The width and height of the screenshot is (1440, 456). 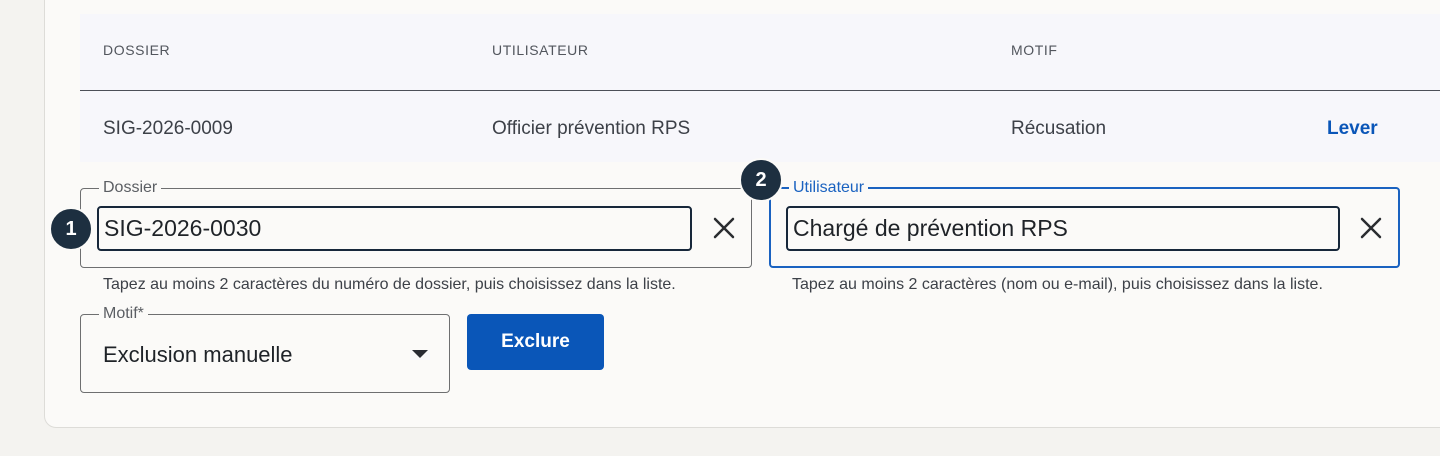 What do you see at coordinates (535, 342) in the screenshot?
I see `exclure-button: Exclure` at bounding box center [535, 342].